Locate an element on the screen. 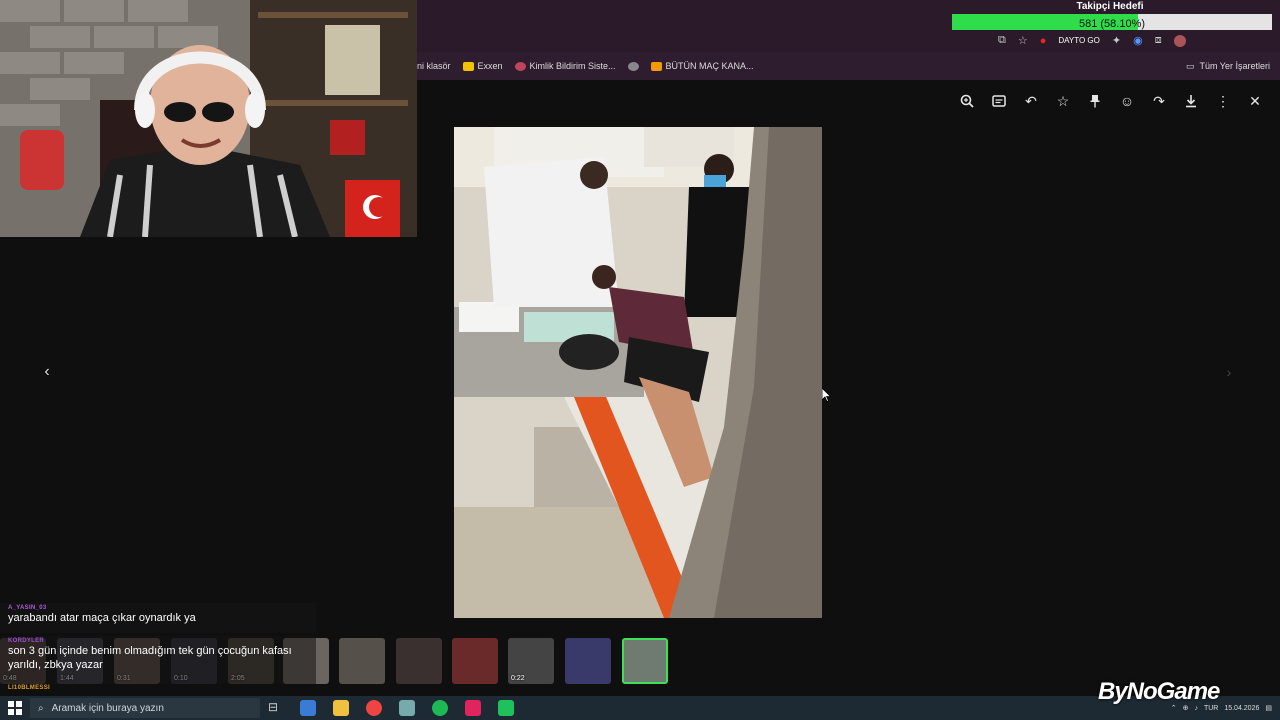 This screenshot has width=1280, height=720. next-media-button: › is located at coordinates (1229, 372).